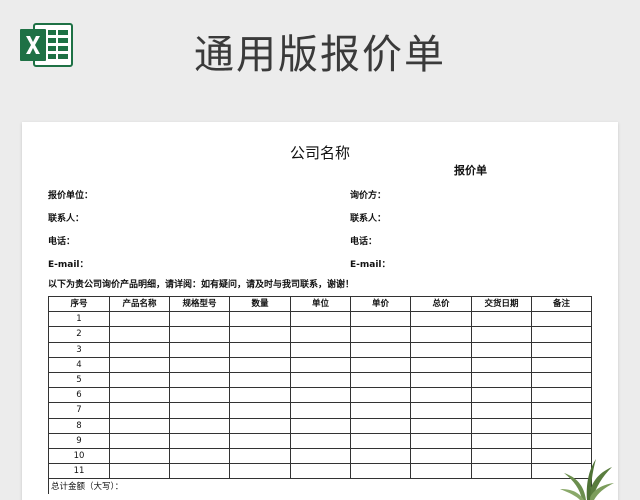 Image resolution: width=640 pixels, height=500 pixels. I want to click on table-row: 7, so click(320, 410).